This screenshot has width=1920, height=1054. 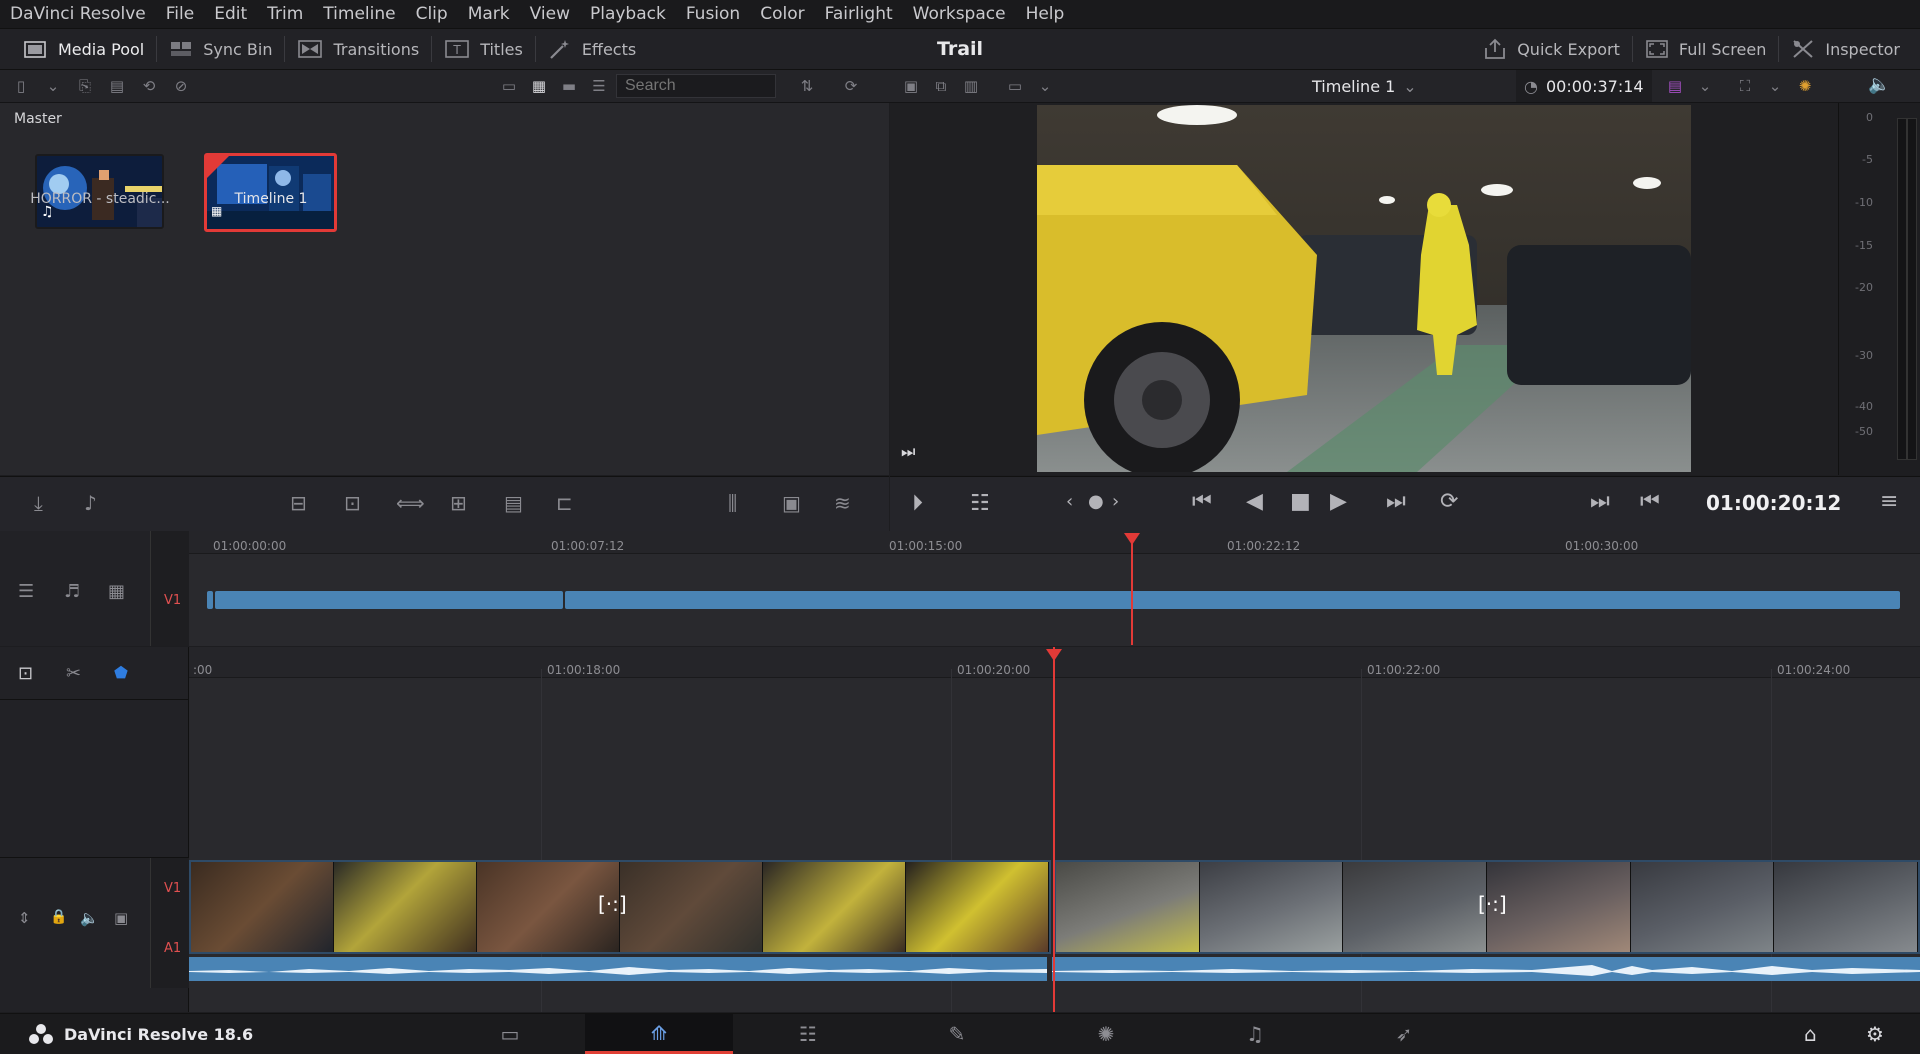 What do you see at coordinates (26, 591) in the screenshot?
I see `track-destination-icon: ☰` at bounding box center [26, 591].